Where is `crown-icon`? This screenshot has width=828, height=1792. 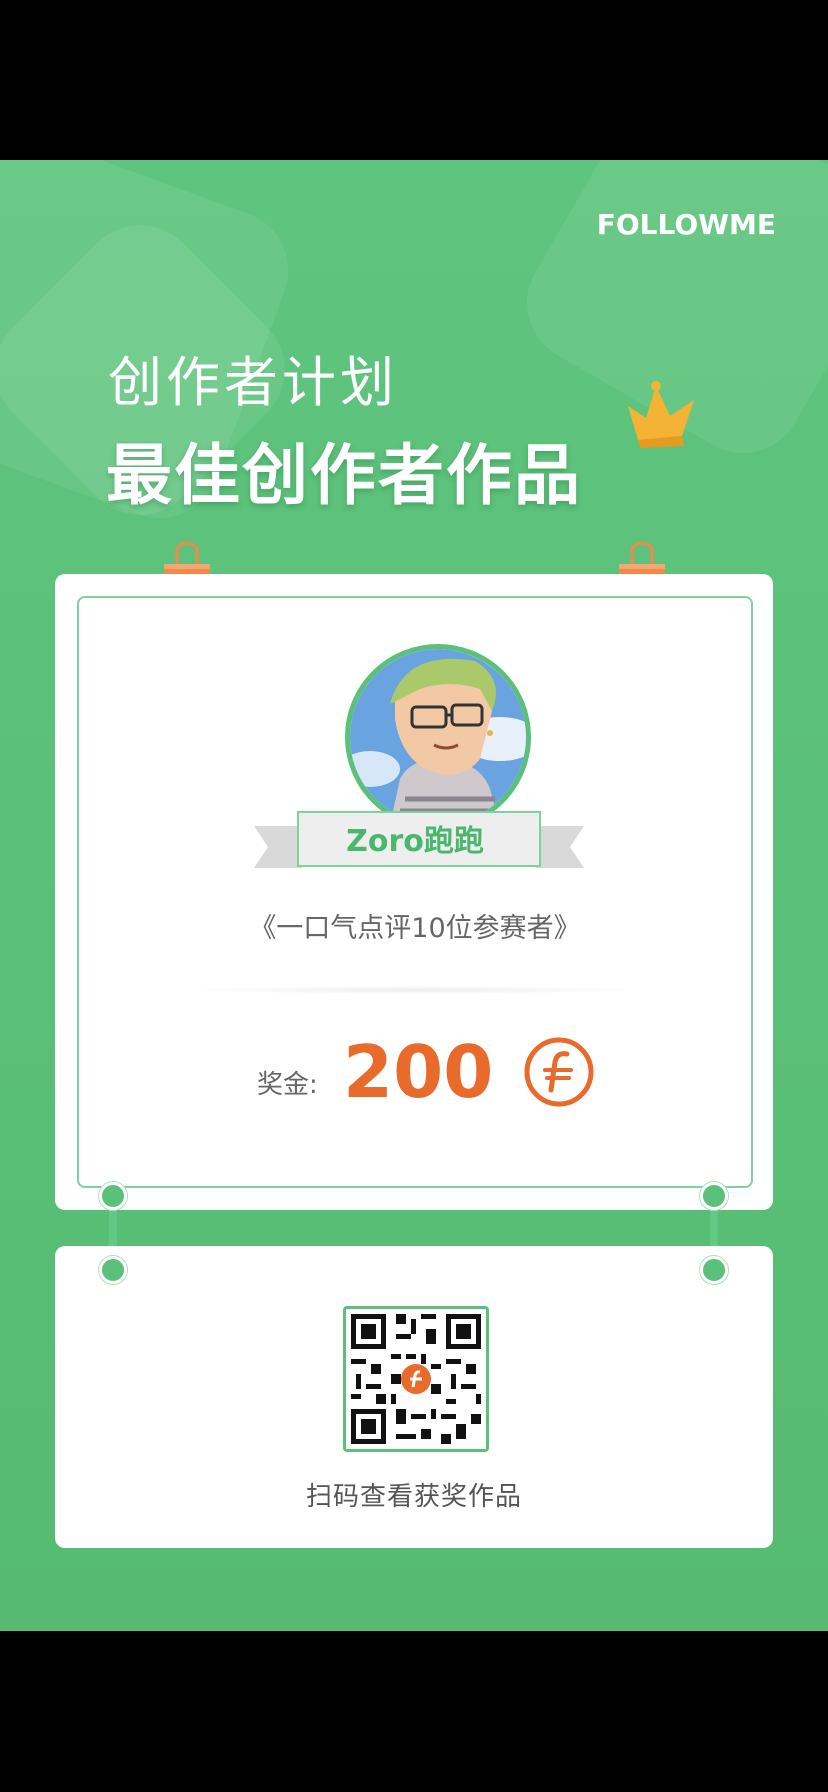
crown-icon is located at coordinates (661, 414).